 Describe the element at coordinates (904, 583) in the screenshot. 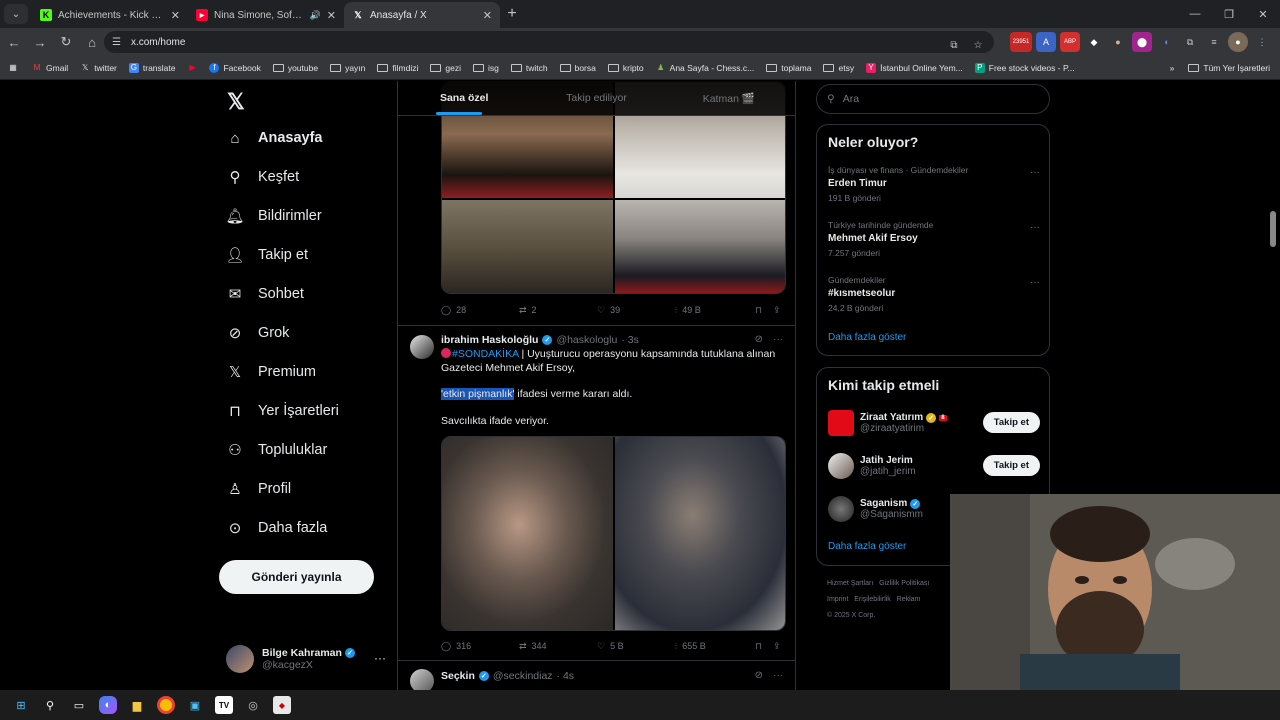

I see `footer-link: Gizlilik Politikası` at that location.